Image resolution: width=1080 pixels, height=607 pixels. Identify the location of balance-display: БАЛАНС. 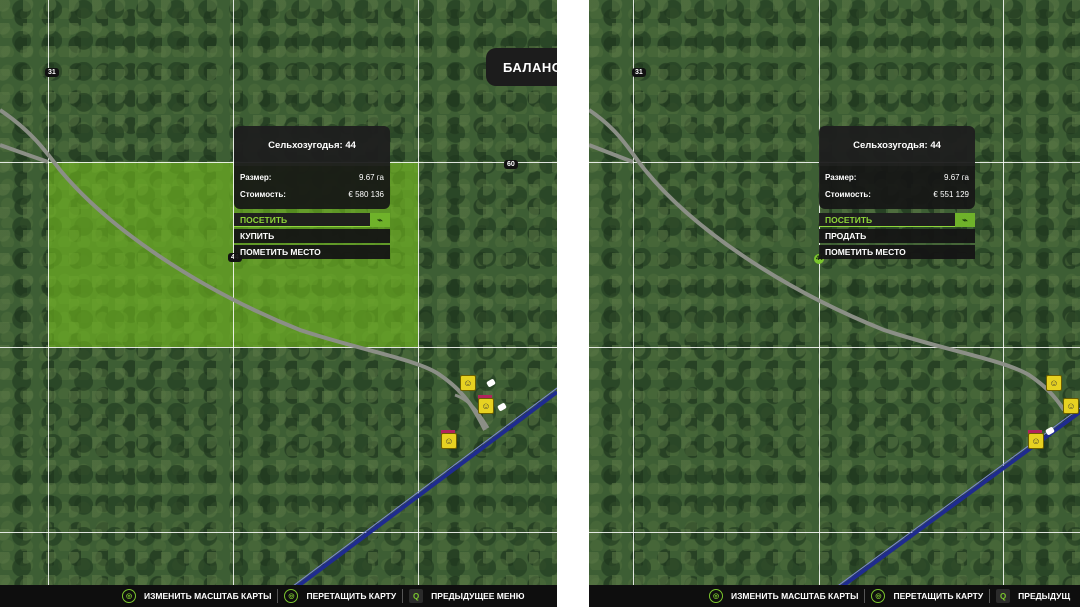
(521, 67).